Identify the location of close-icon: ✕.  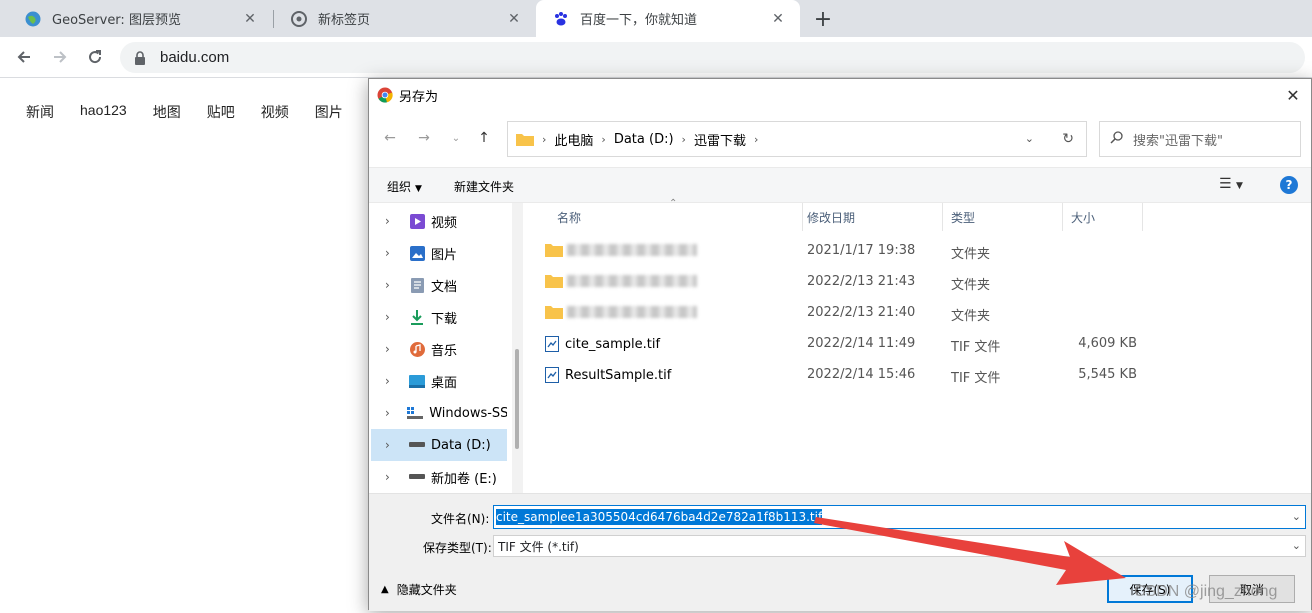
(1293, 95).